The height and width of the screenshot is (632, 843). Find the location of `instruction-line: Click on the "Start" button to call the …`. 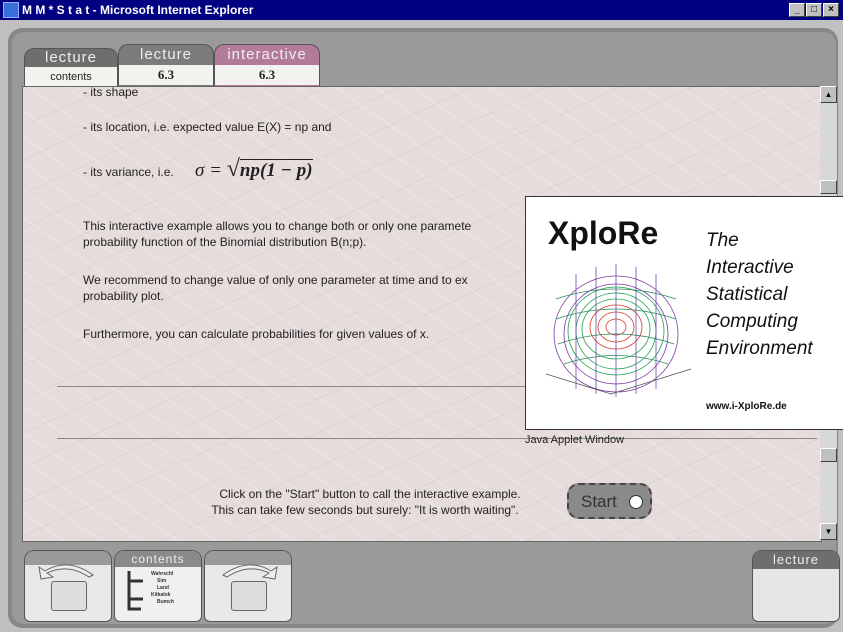

instruction-line: Click on the "Start" button to call the … is located at coordinates (370, 494).